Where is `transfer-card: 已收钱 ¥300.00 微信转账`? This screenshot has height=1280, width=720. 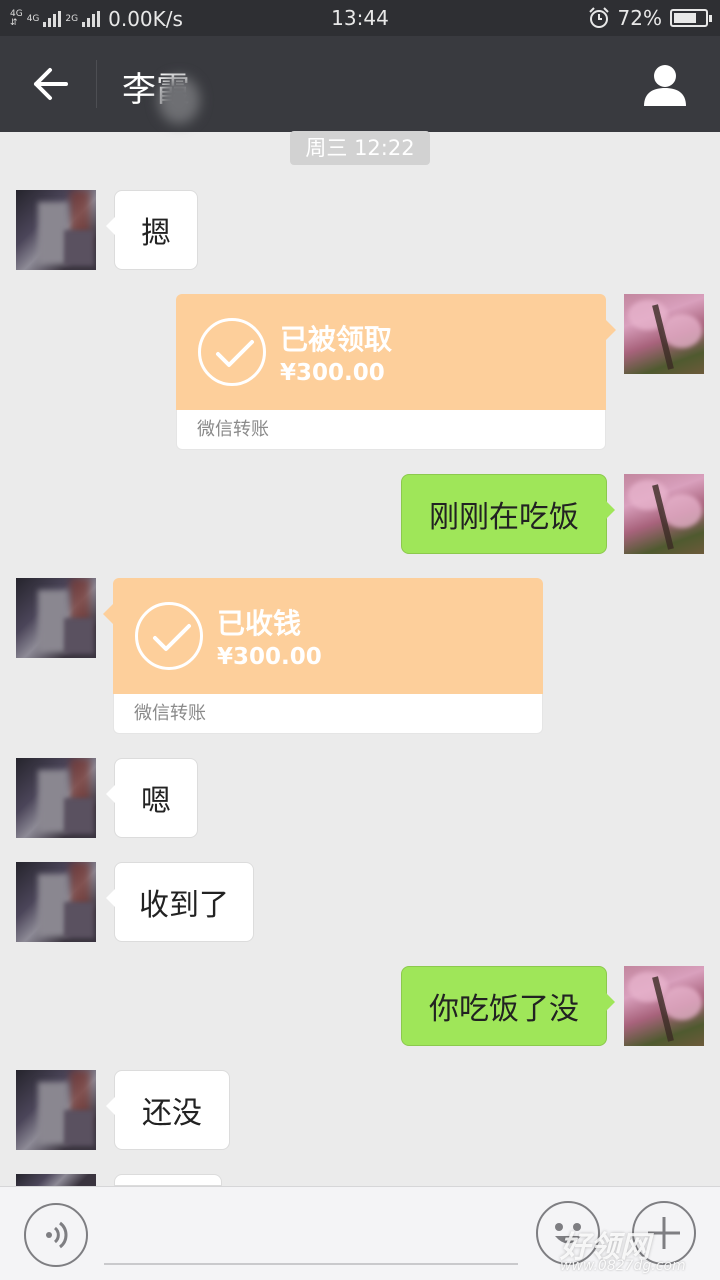
transfer-card: 已收钱 ¥300.00 微信转账 is located at coordinates (323, 656).